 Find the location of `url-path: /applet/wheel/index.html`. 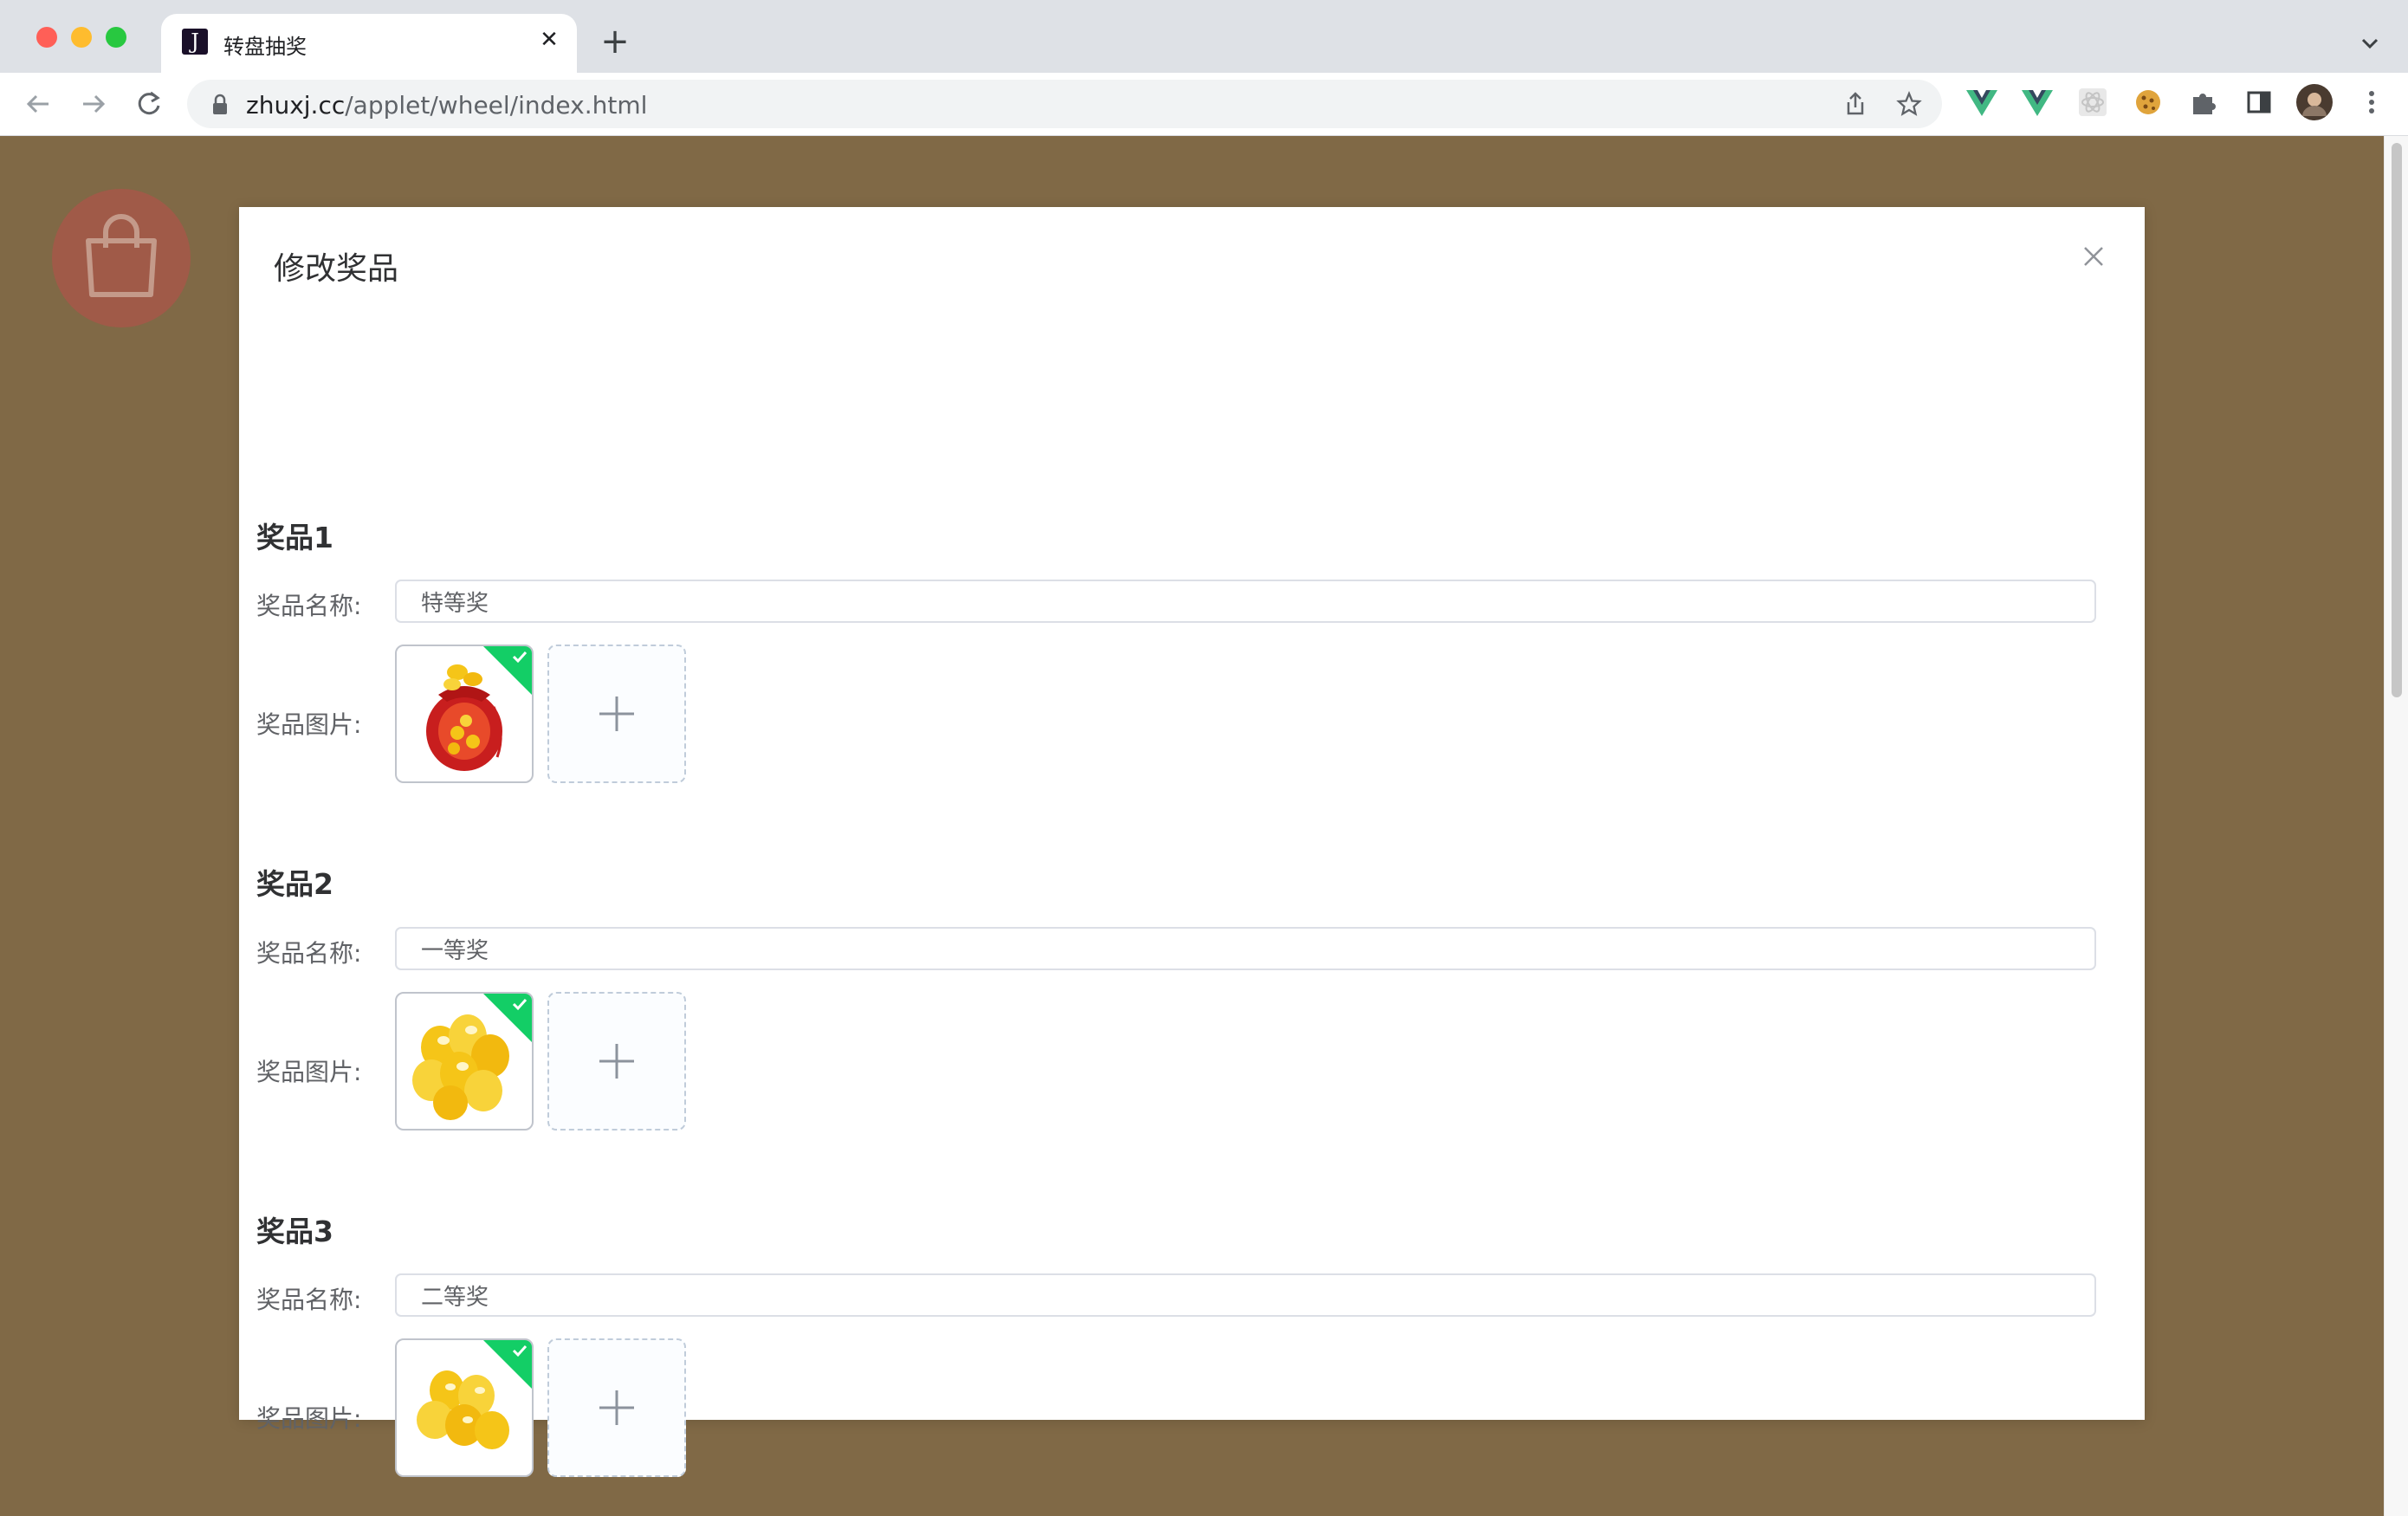

url-path: /applet/wheel/index.html is located at coordinates (496, 105).